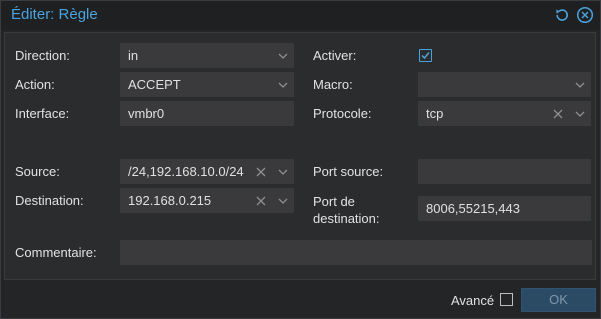 The height and width of the screenshot is (319, 601). Describe the element at coordinates (37, 171) in the screenshot. I see `source-label: Source:` at that location.